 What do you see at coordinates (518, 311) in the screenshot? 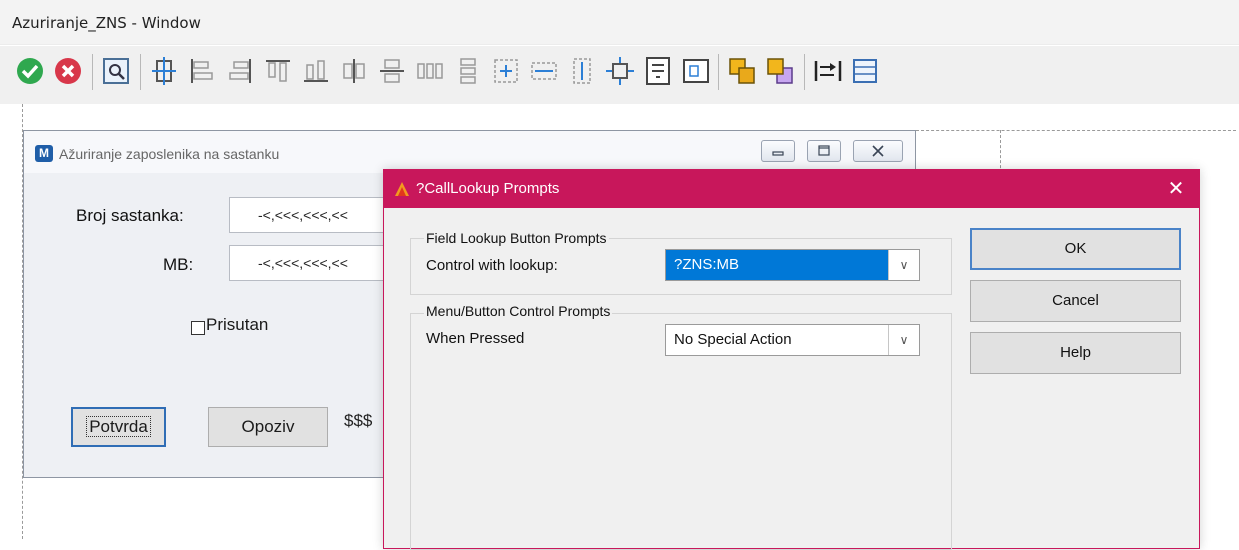
I see `menu-button-group-title: Menu/Button Control Prompts` at bounding box center [518, 311].